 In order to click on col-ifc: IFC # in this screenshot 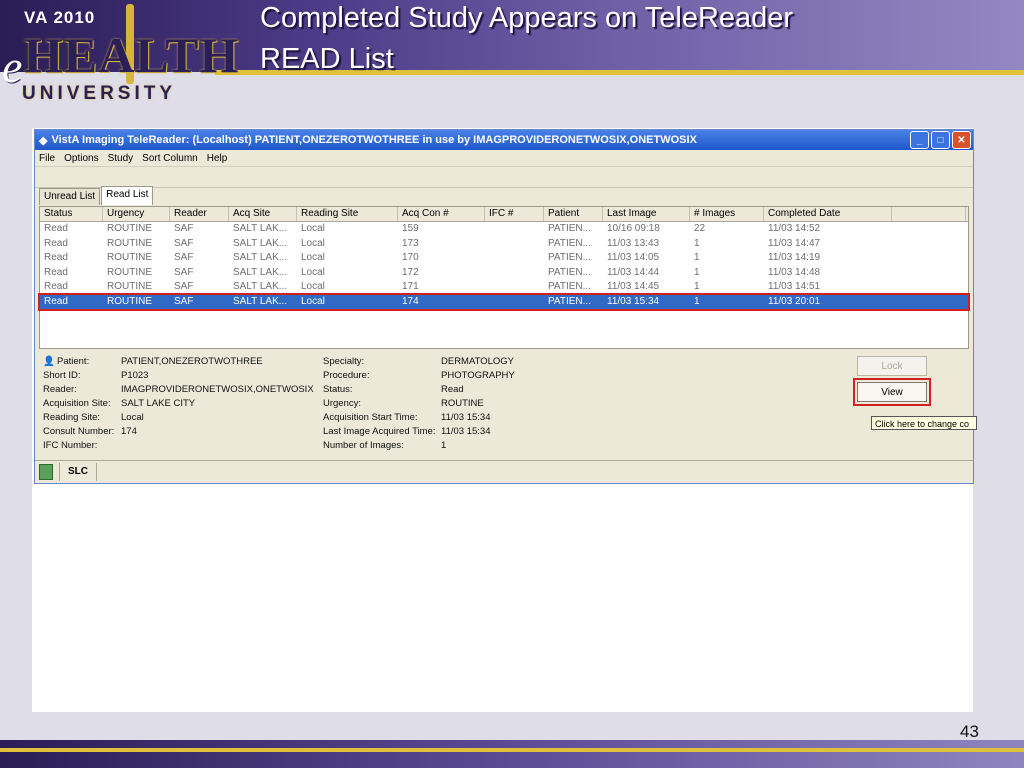, I will do `click(514, 214)`.